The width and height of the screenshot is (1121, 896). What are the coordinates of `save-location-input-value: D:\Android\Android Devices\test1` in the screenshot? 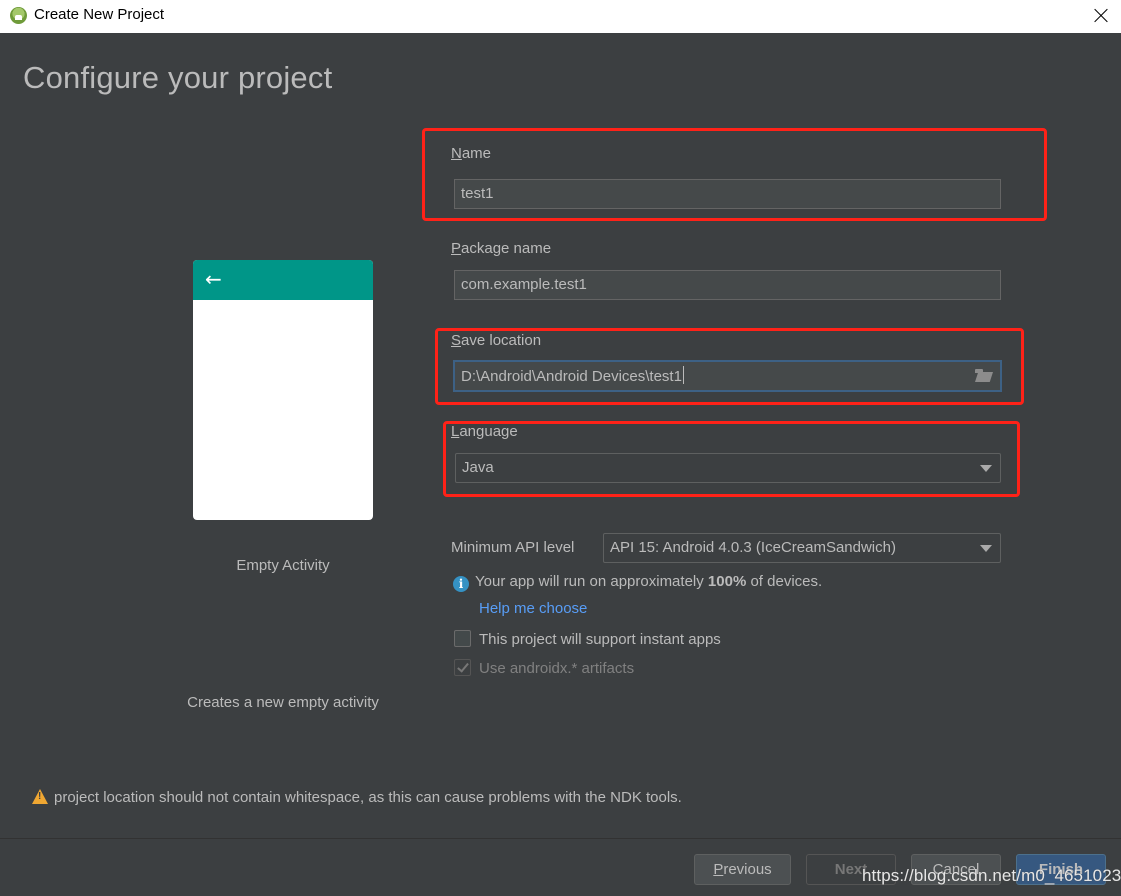 It's located at (571, 376).